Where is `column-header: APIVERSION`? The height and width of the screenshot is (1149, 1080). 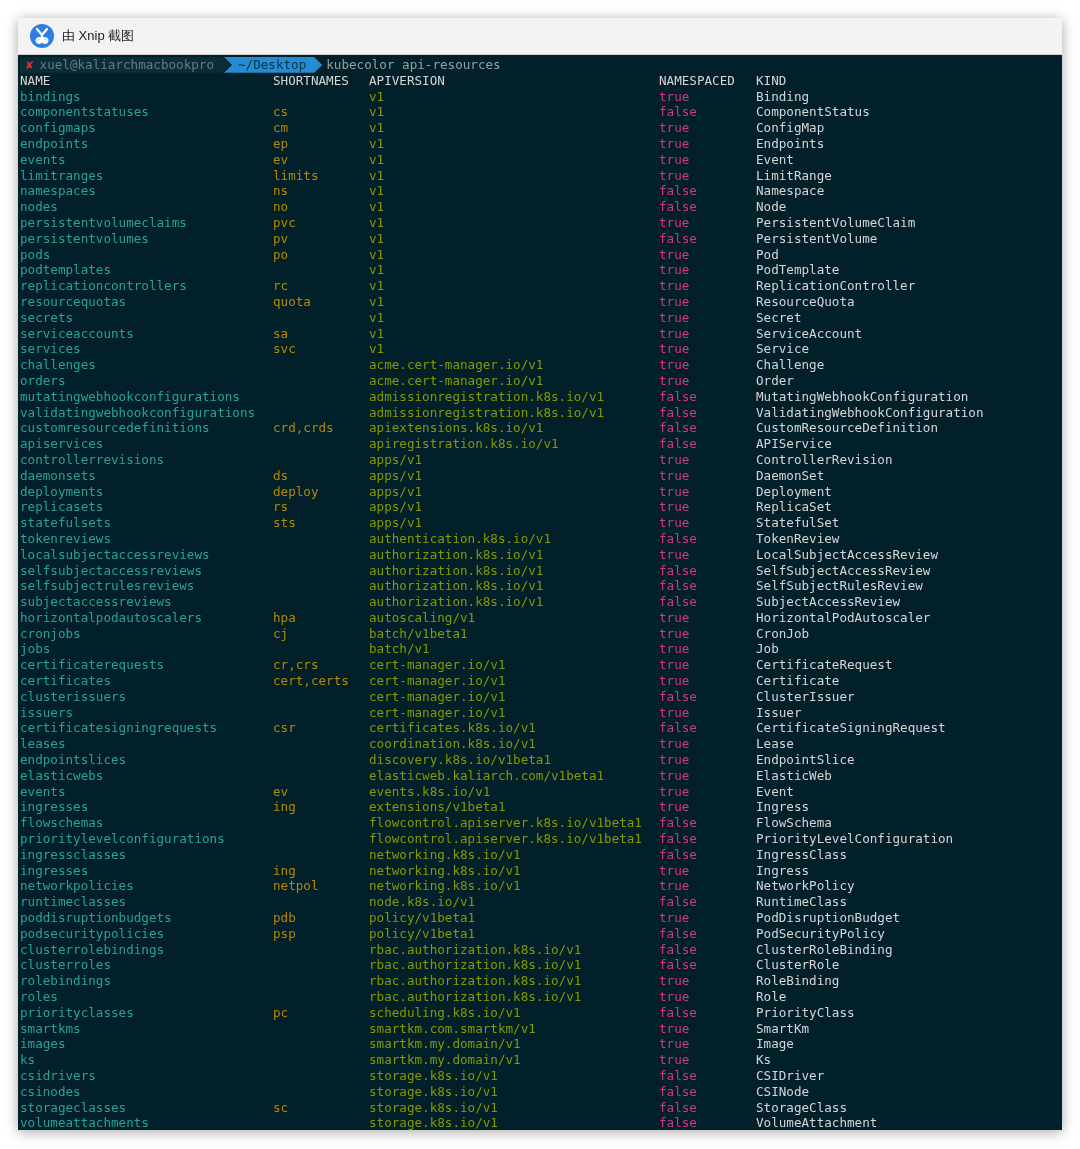 column-header: APIVERSION is located at coordinates (407, 80).